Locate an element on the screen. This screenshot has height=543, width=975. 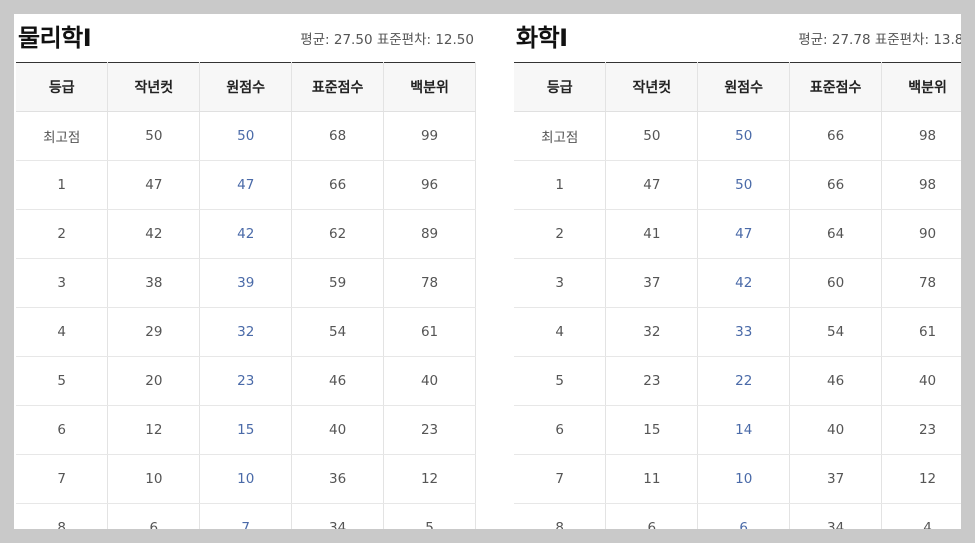
table-row: 1 47 50 66 98 is located at coordinates (737, 185).